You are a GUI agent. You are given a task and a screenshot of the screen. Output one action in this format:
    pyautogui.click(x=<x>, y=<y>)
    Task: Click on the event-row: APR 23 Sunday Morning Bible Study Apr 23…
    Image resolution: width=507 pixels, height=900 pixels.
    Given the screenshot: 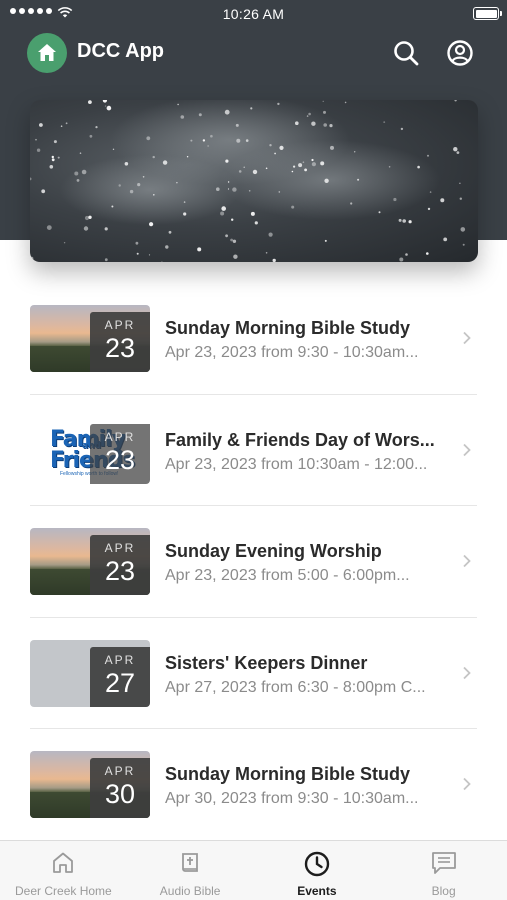 What is the action you would take?
    pyautogui.click(x=253, y=339)
    